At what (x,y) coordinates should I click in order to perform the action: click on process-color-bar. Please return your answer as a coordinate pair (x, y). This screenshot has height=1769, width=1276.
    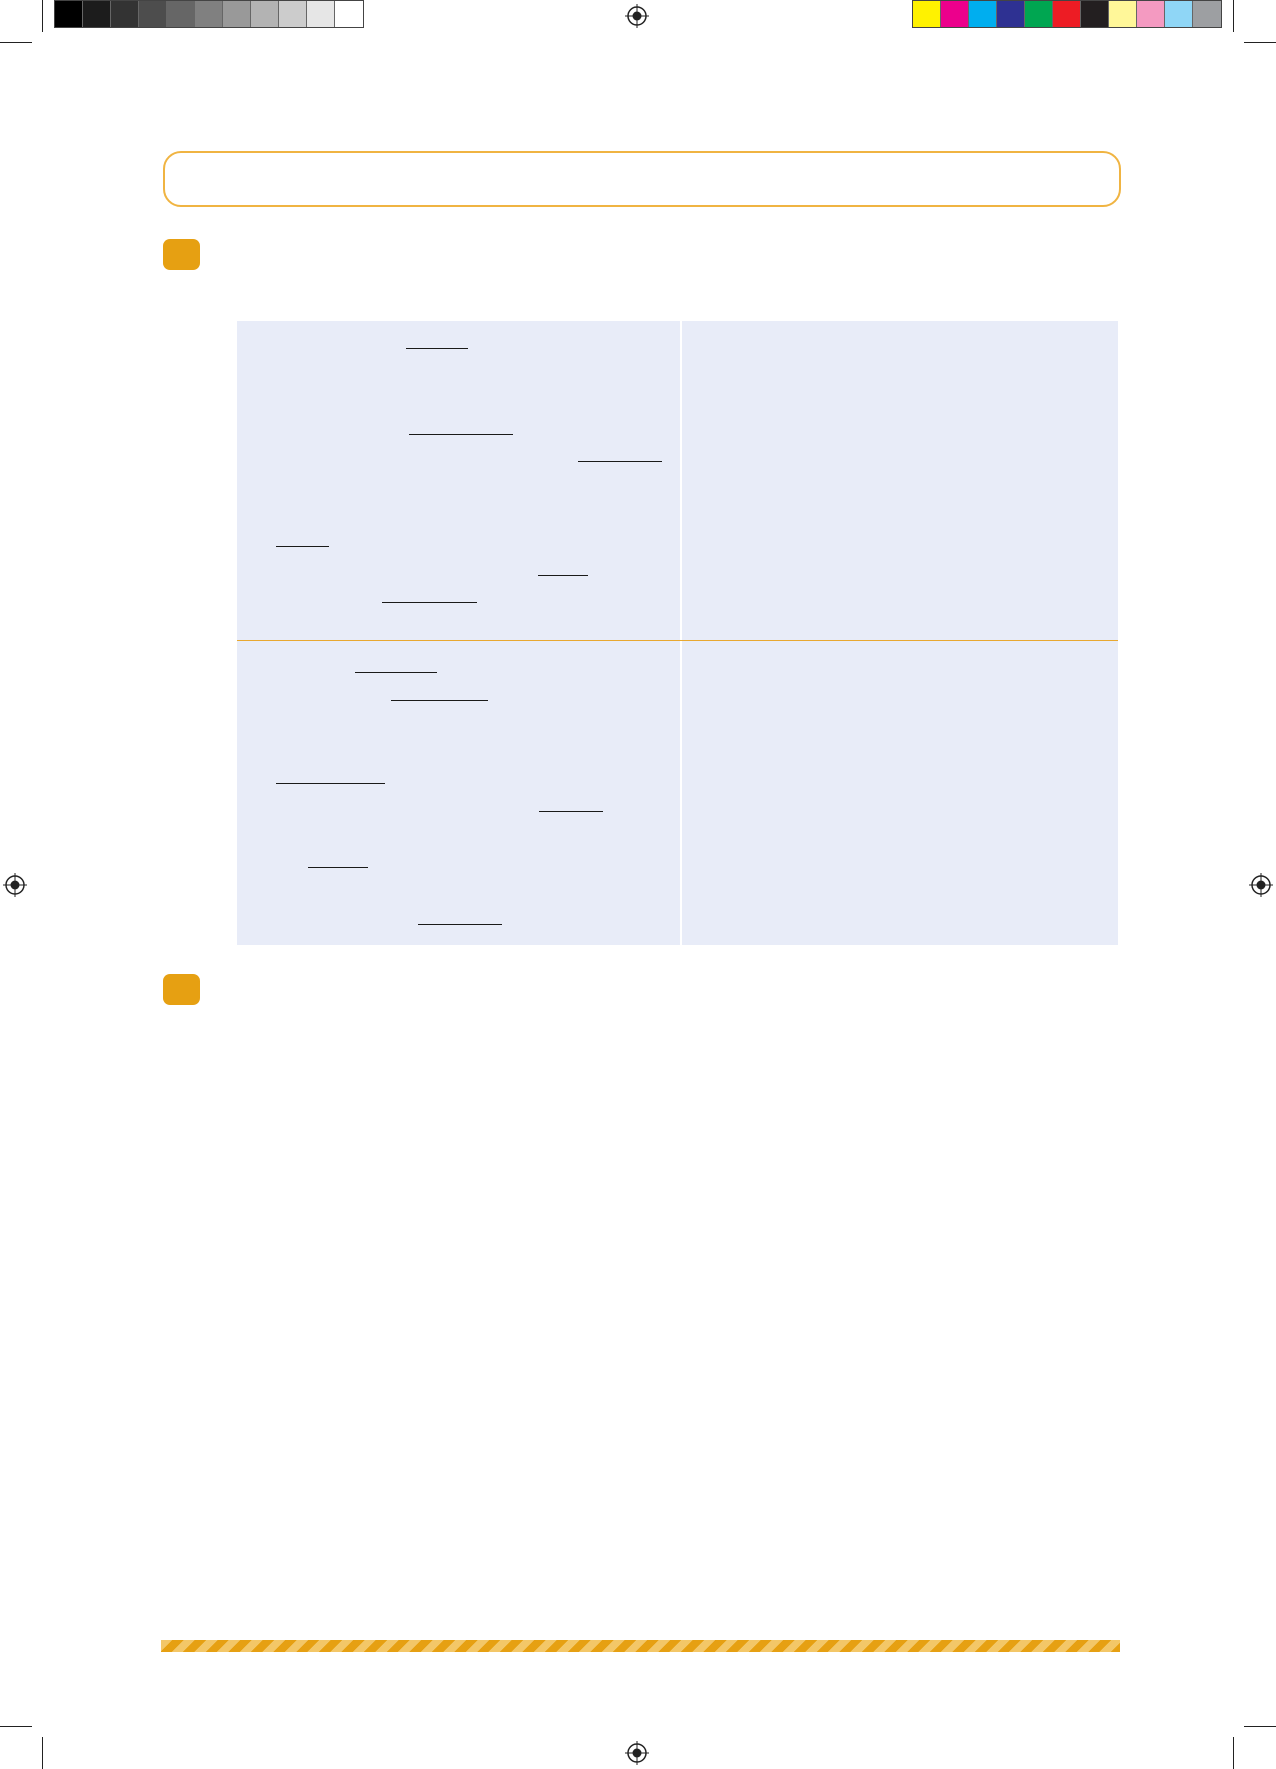
    Looking at the image, I should click on (1067, 14).